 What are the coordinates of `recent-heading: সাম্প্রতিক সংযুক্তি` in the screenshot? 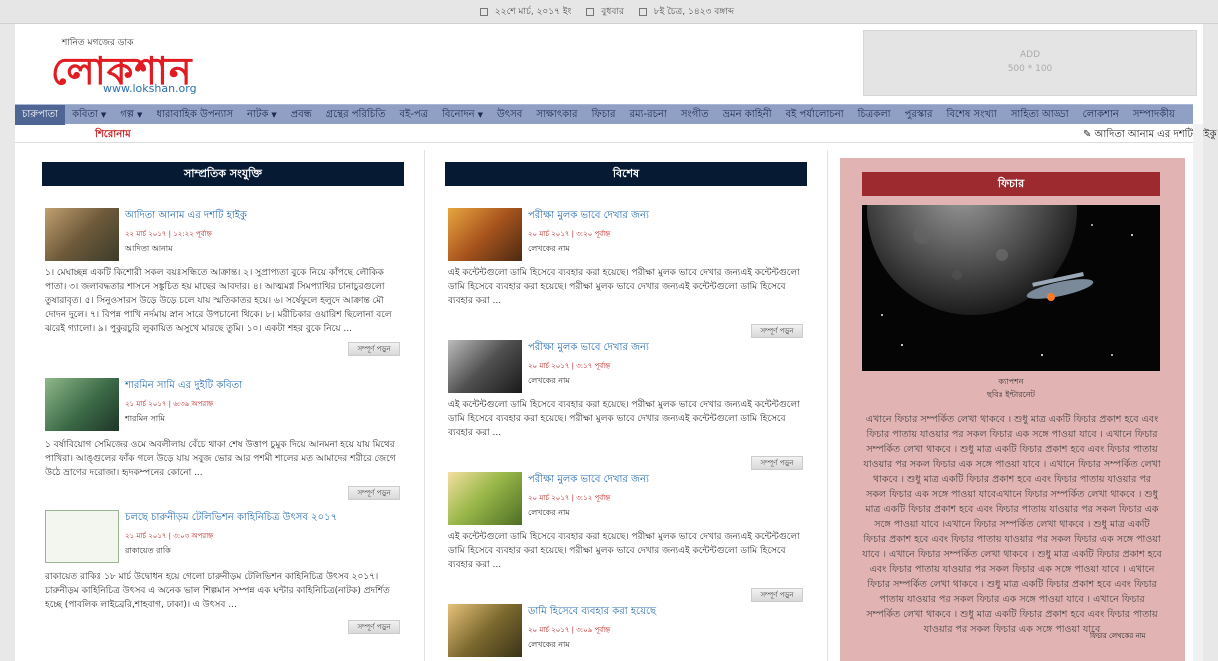 It's located at (223, 174).